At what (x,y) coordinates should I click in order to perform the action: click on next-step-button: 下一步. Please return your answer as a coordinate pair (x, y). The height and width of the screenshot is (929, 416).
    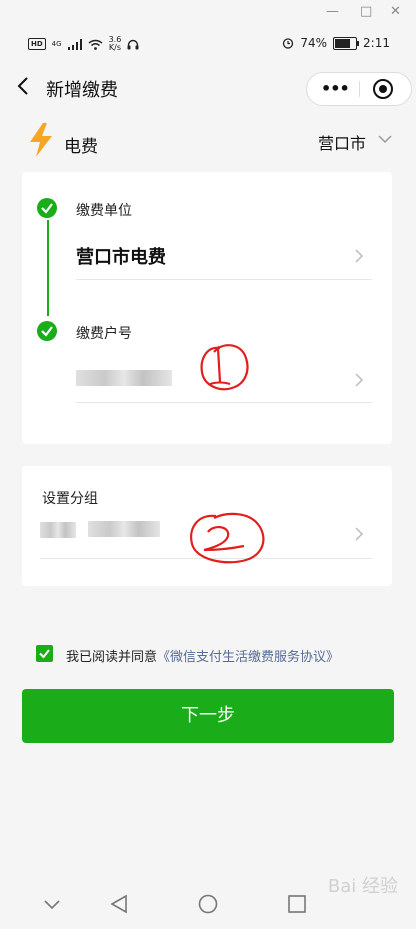
    Looking at the image, I should click on (208, 716).